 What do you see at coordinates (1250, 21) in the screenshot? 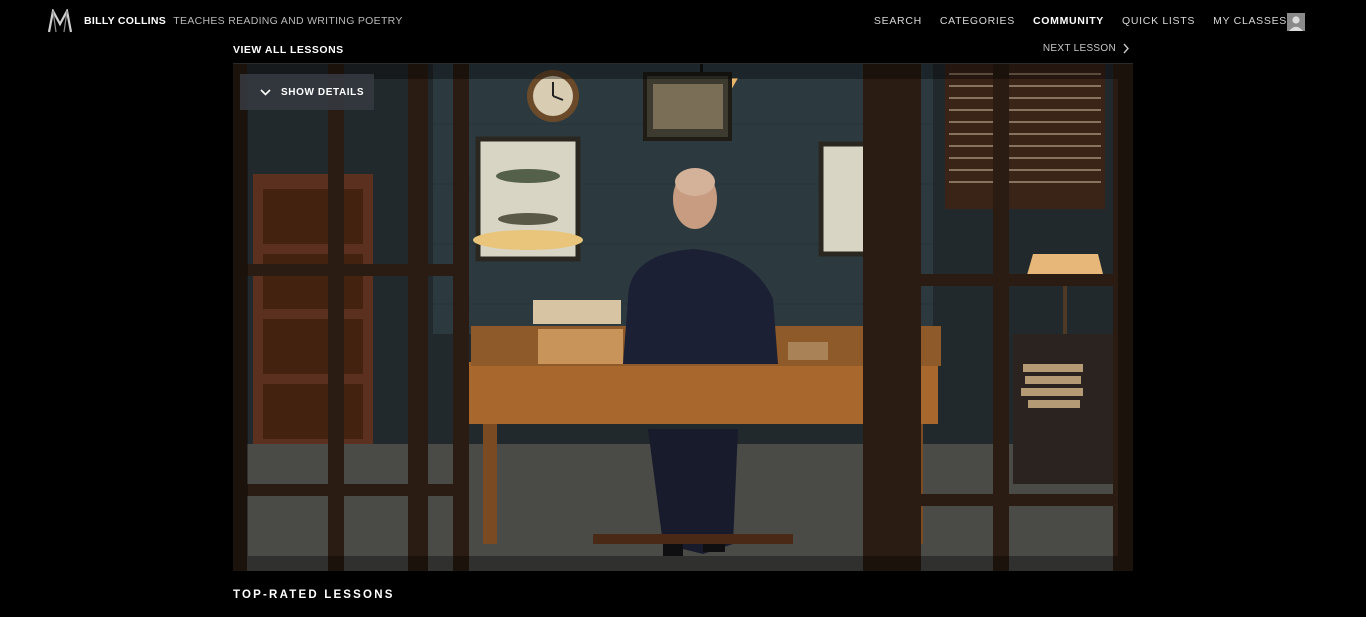
I see `nav-my-classes: MY CLASSES` at bounding box center [1250, 21].